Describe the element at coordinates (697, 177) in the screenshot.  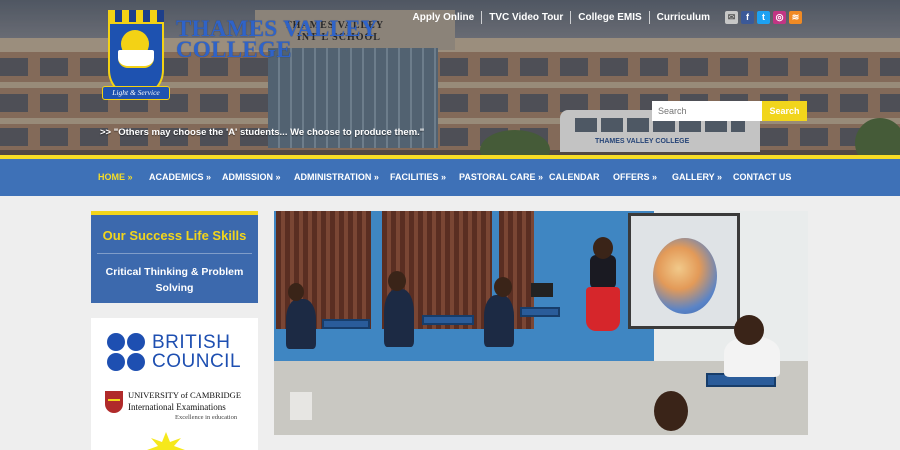
I see `nav-gallery: GALLERY »` at that location.